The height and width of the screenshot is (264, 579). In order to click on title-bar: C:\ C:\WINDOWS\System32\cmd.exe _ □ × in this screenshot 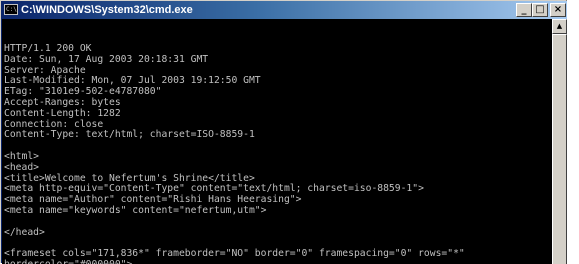, I will do `click(284, 10)`.